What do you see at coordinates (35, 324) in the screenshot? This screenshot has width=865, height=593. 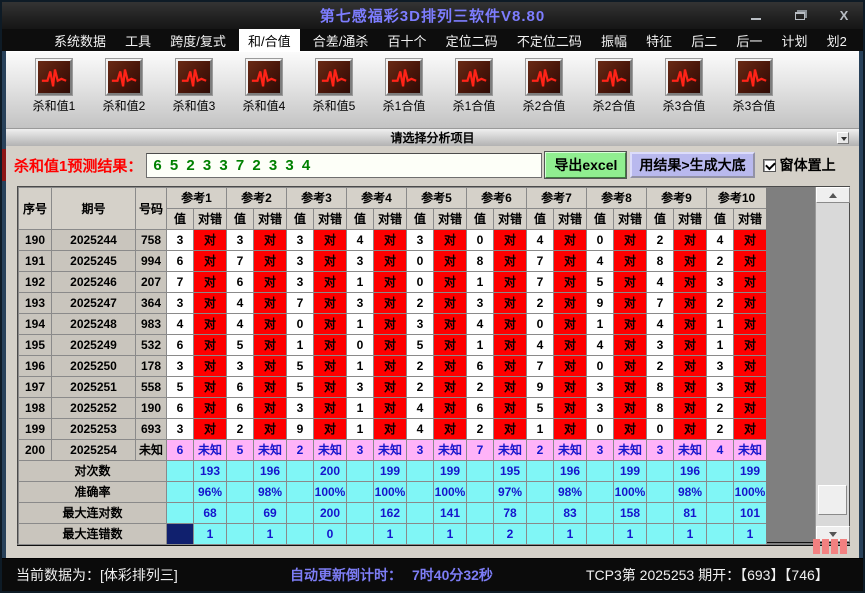 I see `seq-cell: 194` at bounding box center [35, 324].